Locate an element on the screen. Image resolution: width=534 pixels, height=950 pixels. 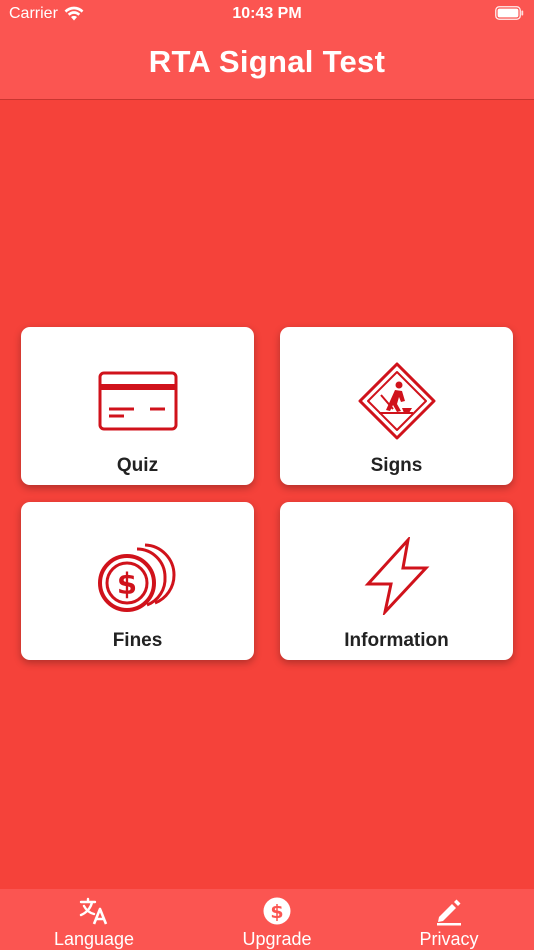
fines-card-label: Fines is located at coordinates (137, 640).